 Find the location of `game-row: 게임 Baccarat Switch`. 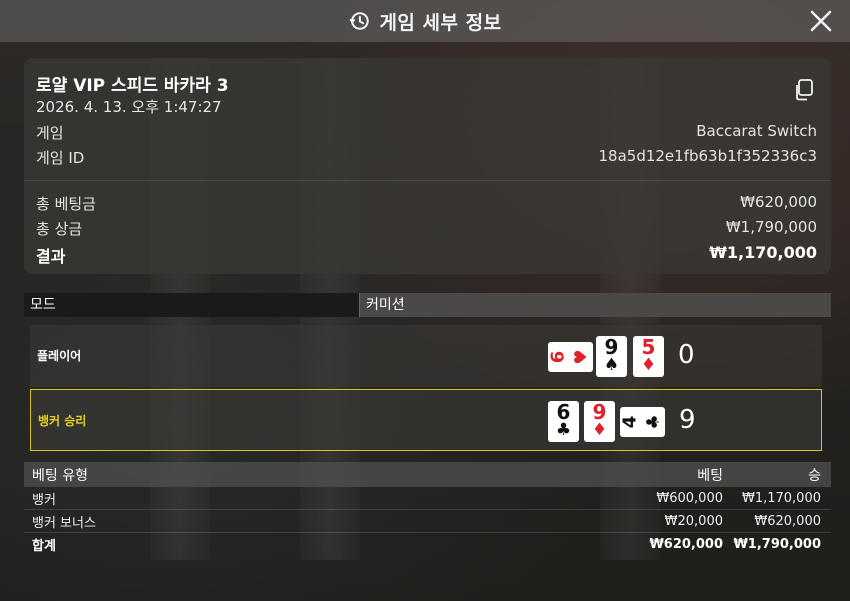

game-row: 게임 Baccarat Switch is located at coordinates (426, 132).